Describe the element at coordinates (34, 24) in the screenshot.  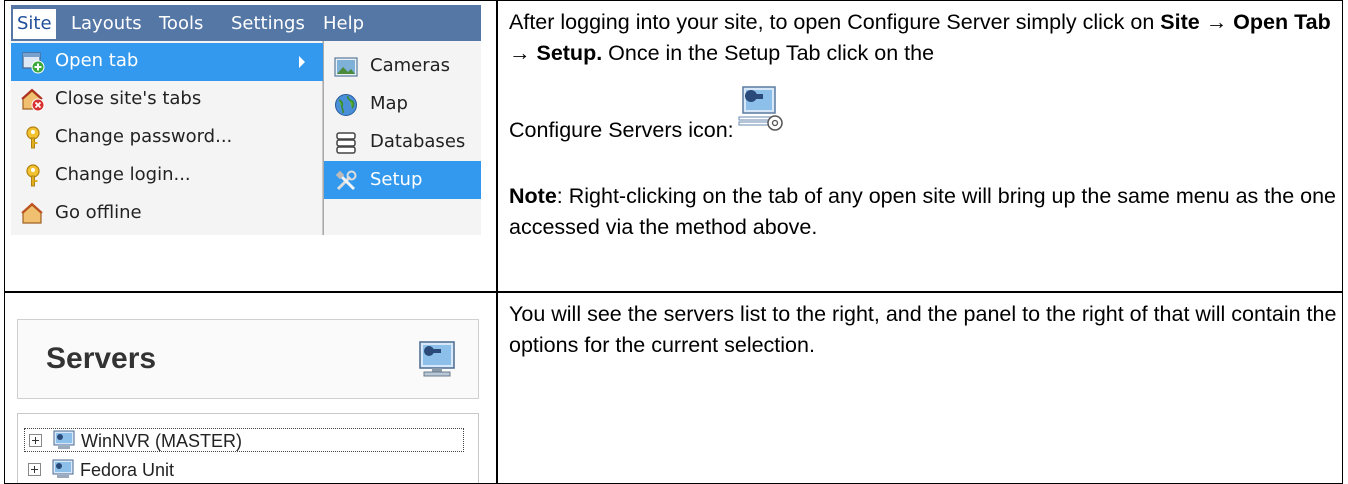
I see `menu-site: Site` at that location.